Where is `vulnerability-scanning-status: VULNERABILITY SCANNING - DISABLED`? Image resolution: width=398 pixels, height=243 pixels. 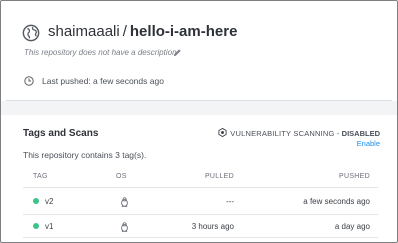
vulnerability-scanning-status: VULNERABILITY SCANNING - DISABLED is located at coordinates (299, 133).